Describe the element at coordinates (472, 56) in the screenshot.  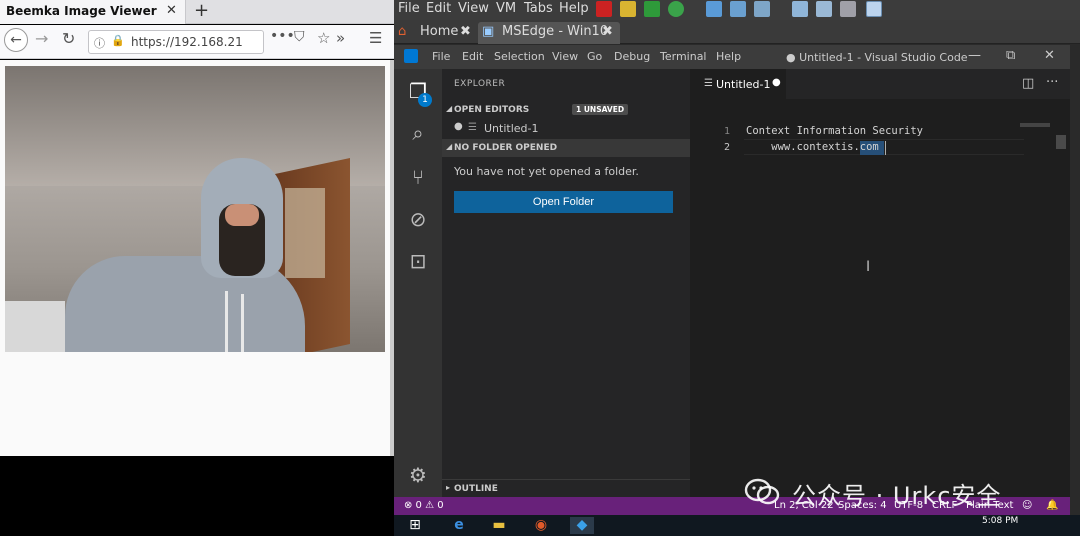
I see `menu-edit: Edit` at that location.